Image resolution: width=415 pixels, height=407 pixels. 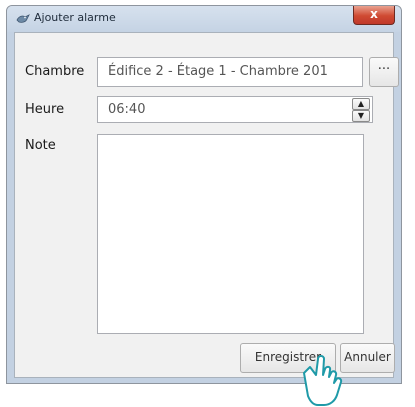 What do you see at coordinates (55, 71) in the screenshot?
I see `room-label: Chambre` at bounding box center [55, 71].